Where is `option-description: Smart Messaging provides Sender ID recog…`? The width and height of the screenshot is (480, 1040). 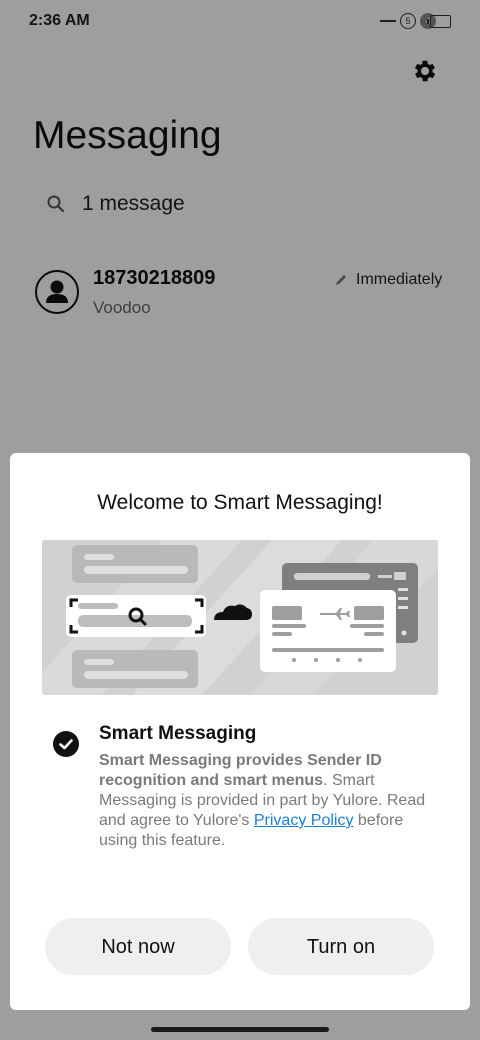 option-description: Smart Messaging provides Sender ID recog… is located at coordinates (264, 801).